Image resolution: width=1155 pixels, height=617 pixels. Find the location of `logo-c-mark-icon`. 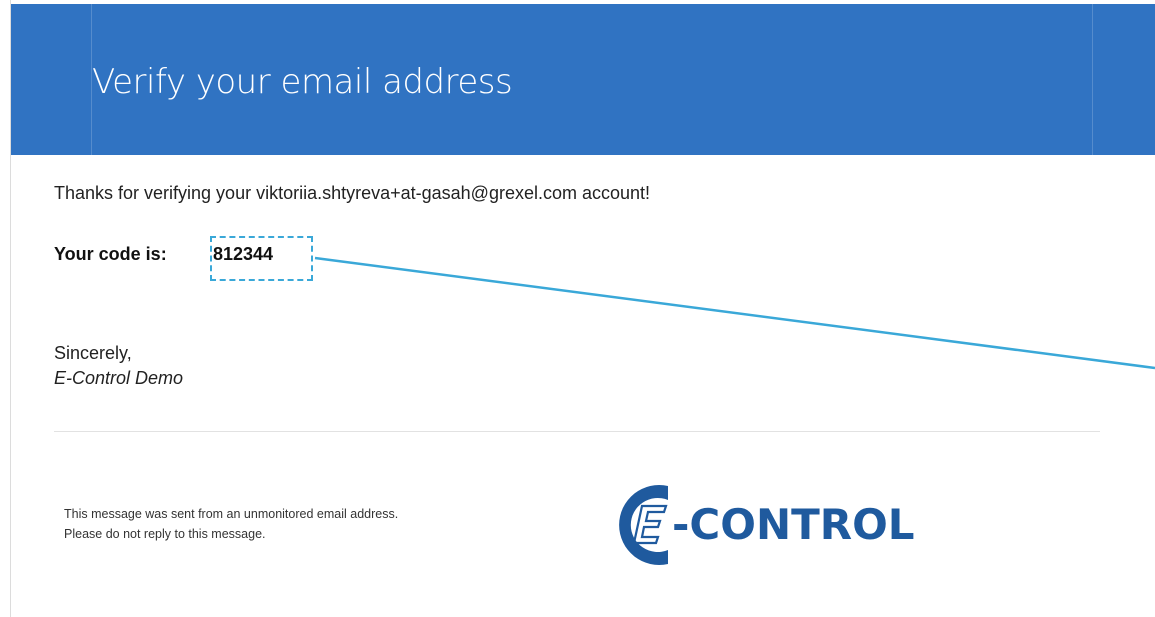

logo-c-mark-icon is located at coordinates (643, 525).